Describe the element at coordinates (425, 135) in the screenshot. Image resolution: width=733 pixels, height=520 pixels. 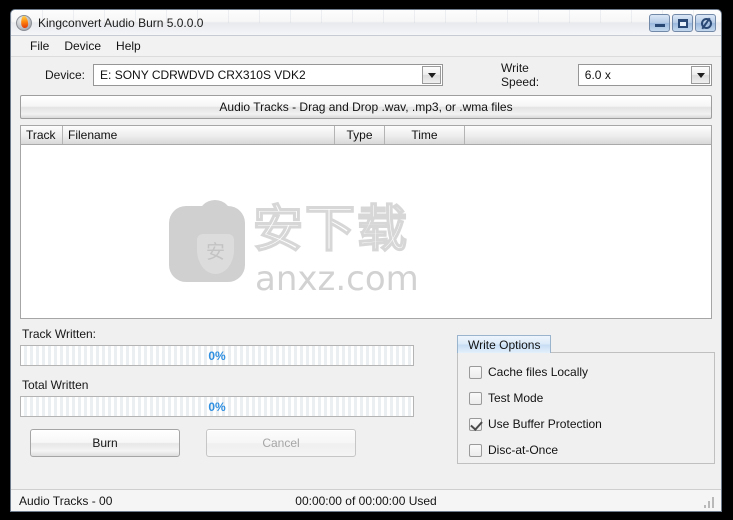
I see `column-header-time: Time` at that location.